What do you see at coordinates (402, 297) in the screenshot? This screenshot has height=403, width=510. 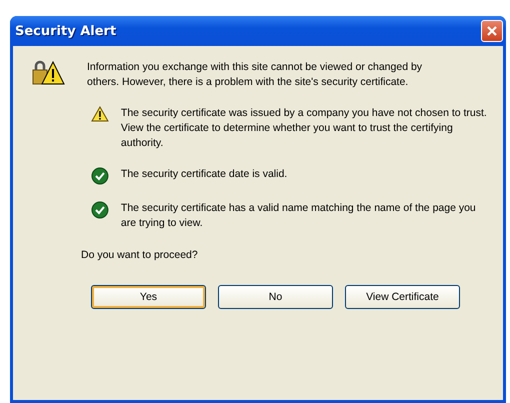 I see `dialog-button: View Certificate` at bounding box center [402, 297].